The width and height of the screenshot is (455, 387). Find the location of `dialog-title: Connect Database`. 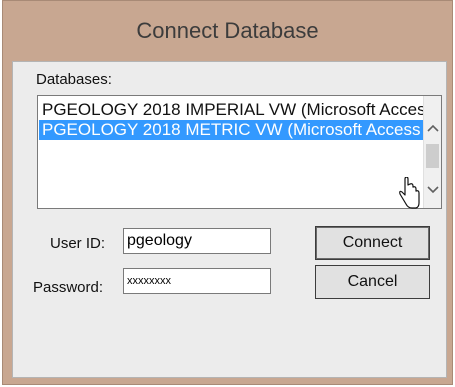

dialog-title: Connect Database is located at coordinates (227, 30).